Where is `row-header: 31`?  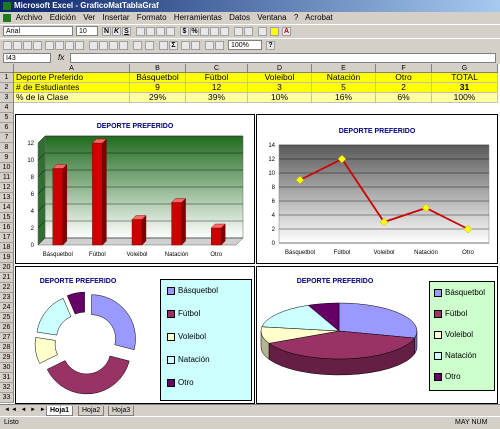
row-header: 31 is located at coordinates (7, 378).